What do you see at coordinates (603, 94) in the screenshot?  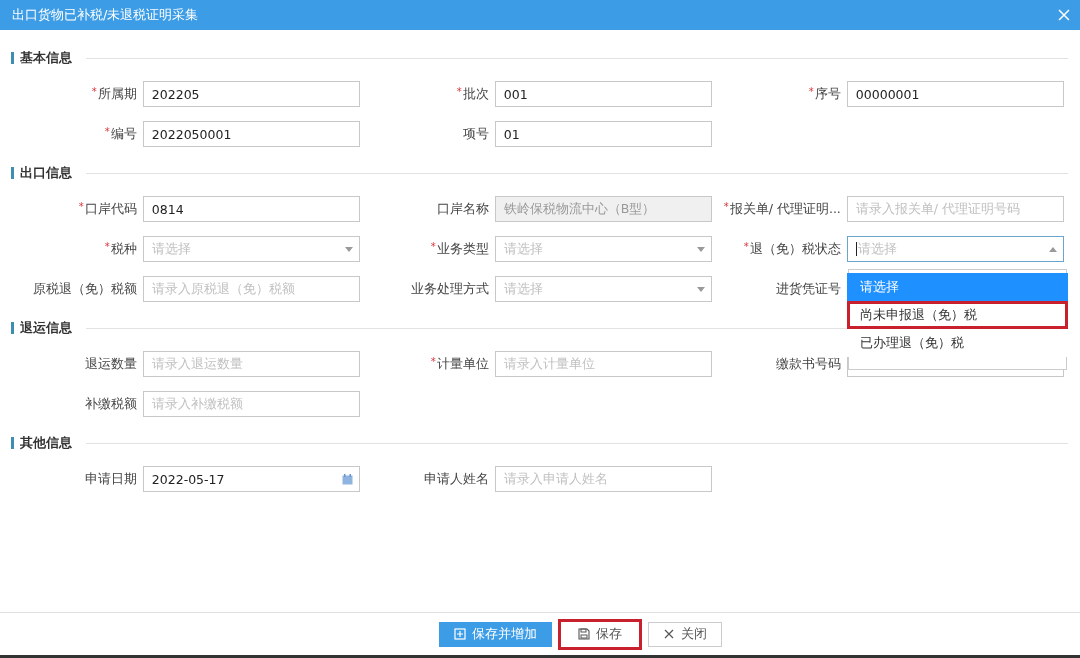 I see `input-field: 001` at bounding box center [603, 94].